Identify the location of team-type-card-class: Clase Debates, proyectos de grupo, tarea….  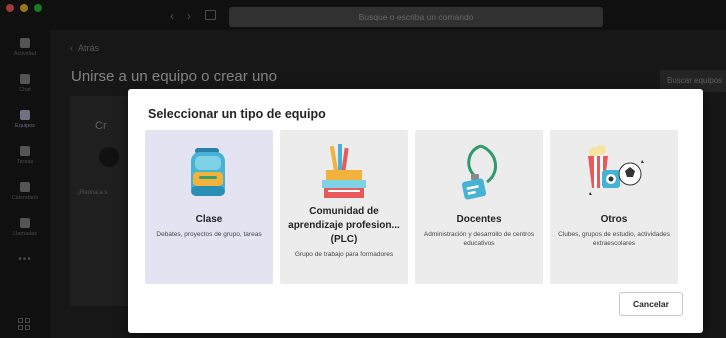
(209, 207).